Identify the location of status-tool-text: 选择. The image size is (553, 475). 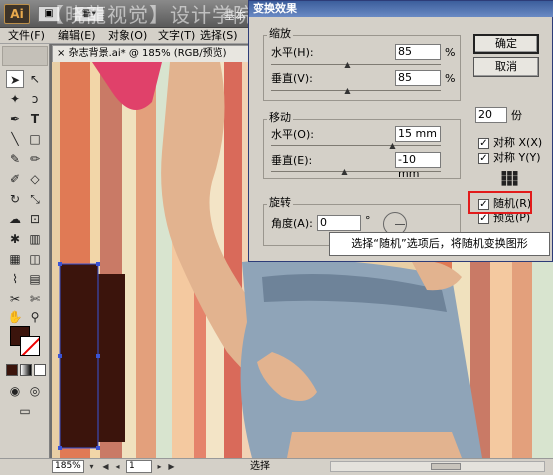
(260, 466).